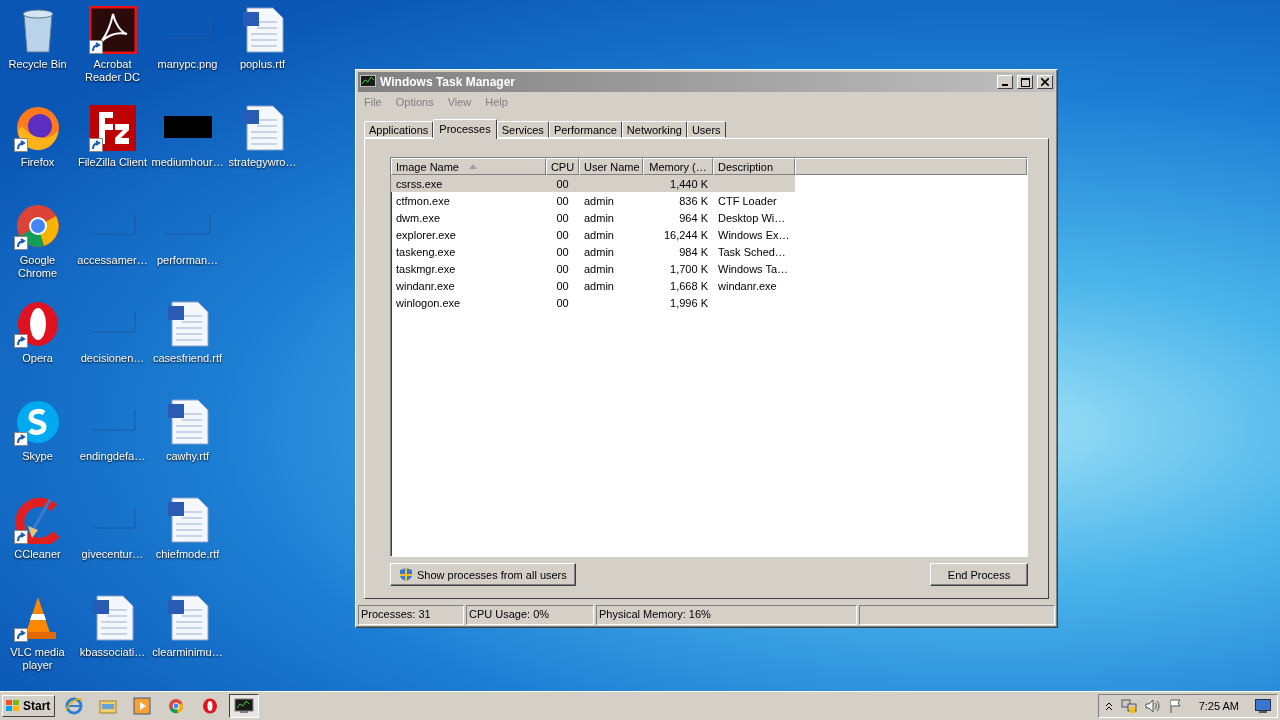  Describe the element at coordinates (37, 162) in the screenshot. I see `icon-label: Firefox` at that location.